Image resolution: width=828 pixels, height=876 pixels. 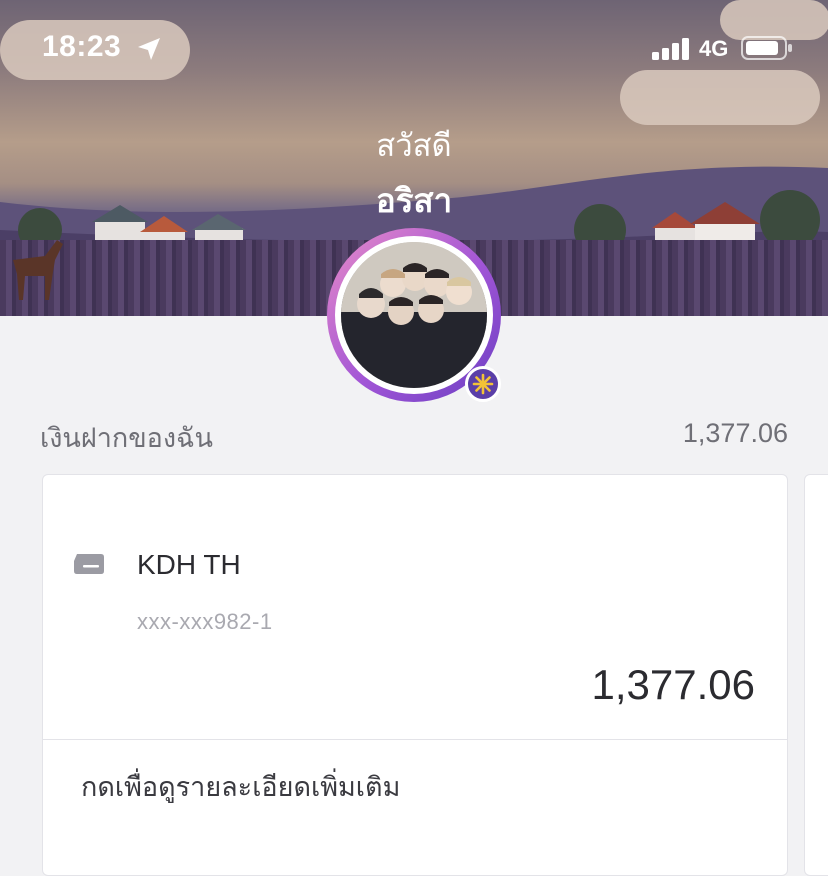 What do you see at coordinates (816, 675) in the screenshot?
I see `next-account-card` at bounding box center [816, 675].